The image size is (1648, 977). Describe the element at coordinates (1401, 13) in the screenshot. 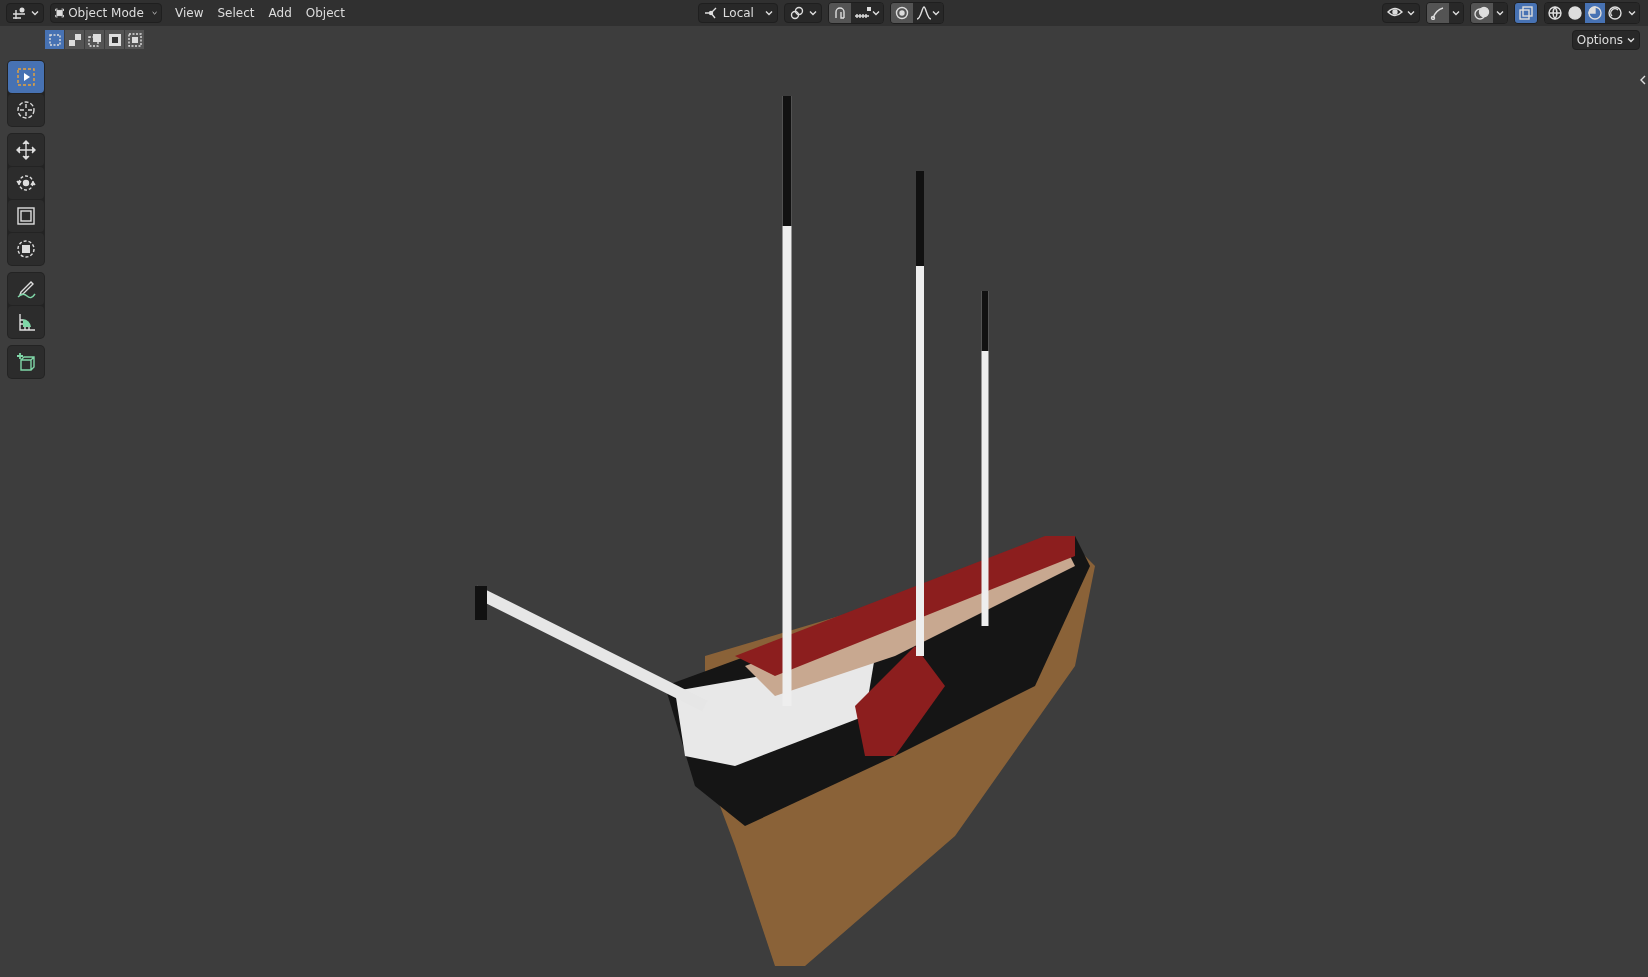

I see `visibility-dropdown` at that location.